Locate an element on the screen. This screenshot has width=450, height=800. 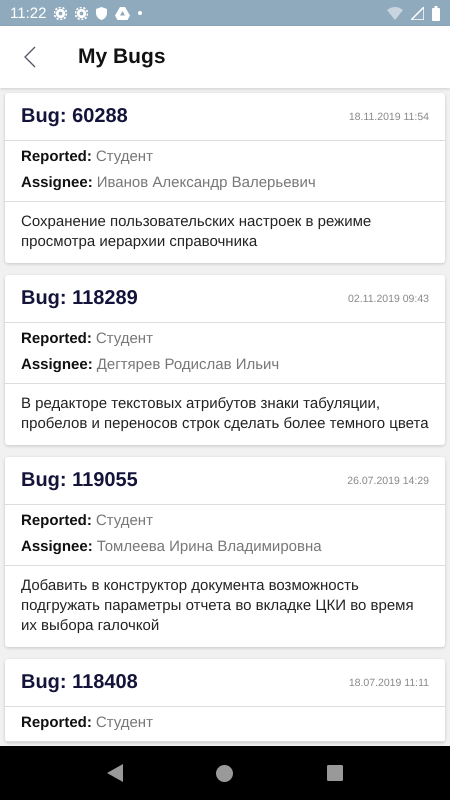
page-title: My Bugs is located at coordinates (122, 57).